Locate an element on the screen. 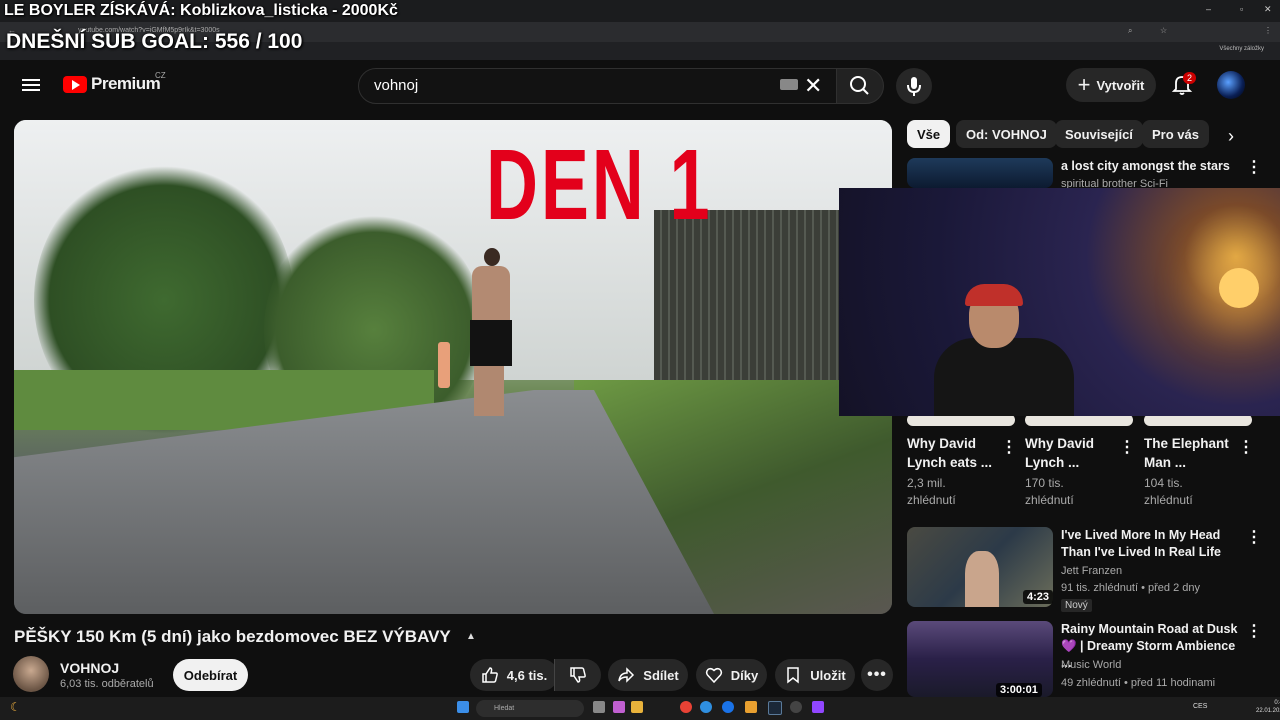 The height and width of the screenshot is (720, 1280). share-icon is located at coordinates (626, 675).